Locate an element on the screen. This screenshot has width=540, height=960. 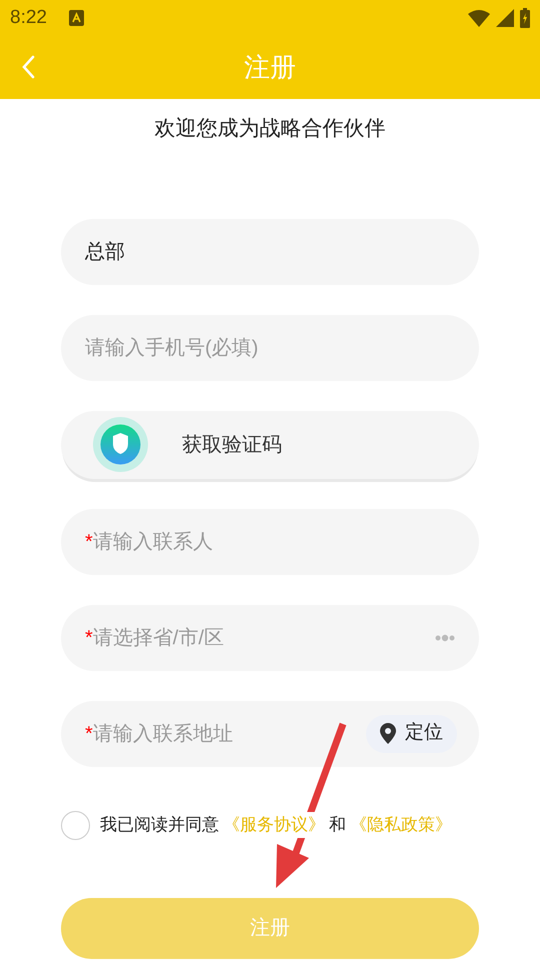
agree-checkbox is located at coordinates (75, 825).